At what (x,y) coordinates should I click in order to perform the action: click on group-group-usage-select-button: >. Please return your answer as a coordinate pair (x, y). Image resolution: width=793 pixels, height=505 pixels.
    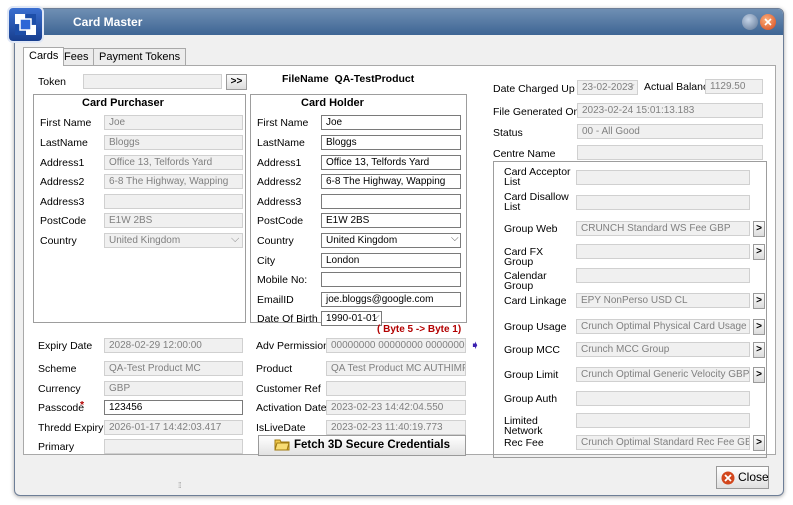
    Looking at the image, I should click on (759, 327).